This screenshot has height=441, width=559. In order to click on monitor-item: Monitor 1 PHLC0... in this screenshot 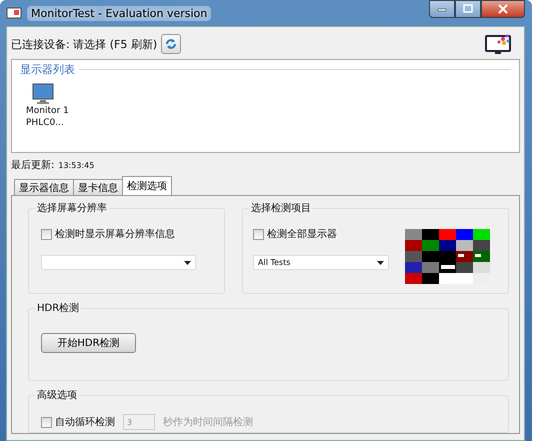, I will do `click(47, 106)`.